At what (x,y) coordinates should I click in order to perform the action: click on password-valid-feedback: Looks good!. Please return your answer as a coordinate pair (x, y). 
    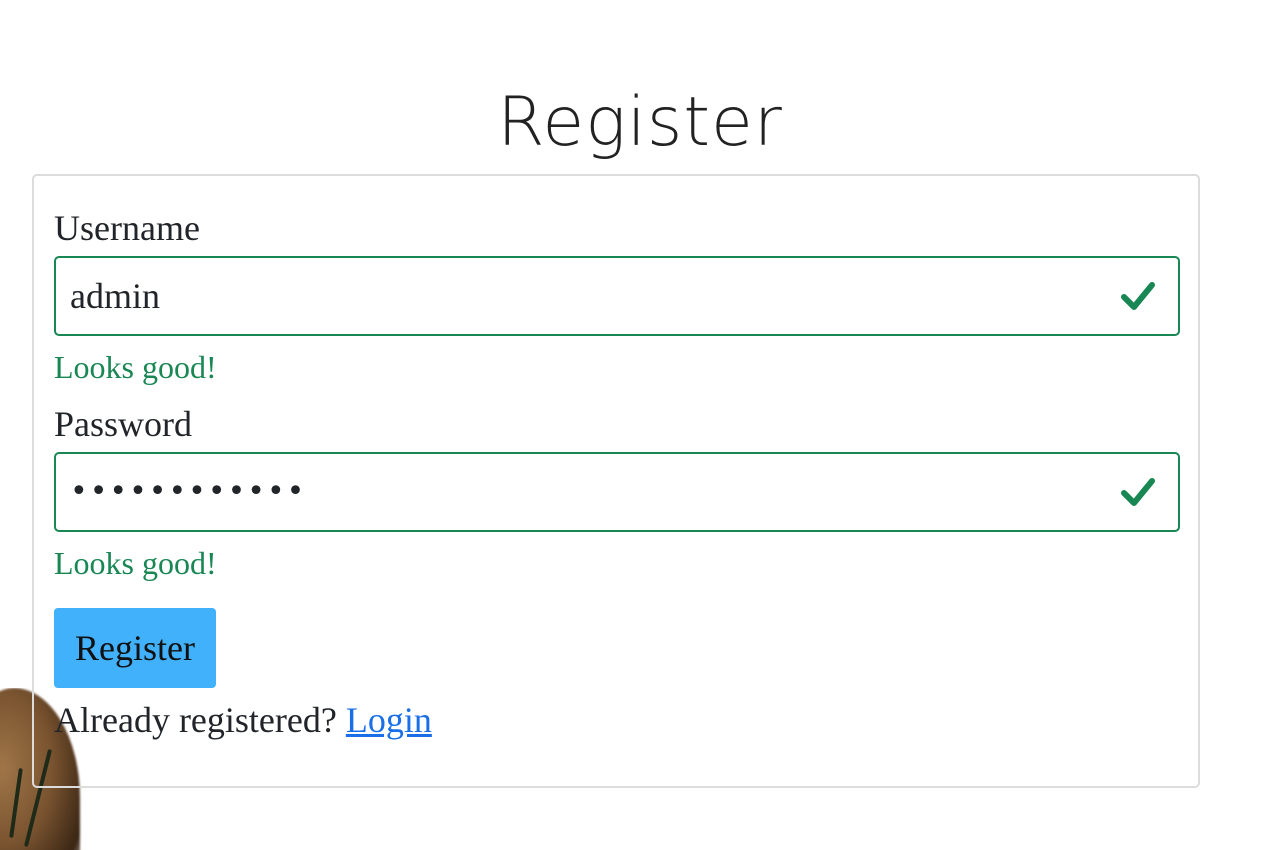
    Looking at the image, I should click on (135, 563).